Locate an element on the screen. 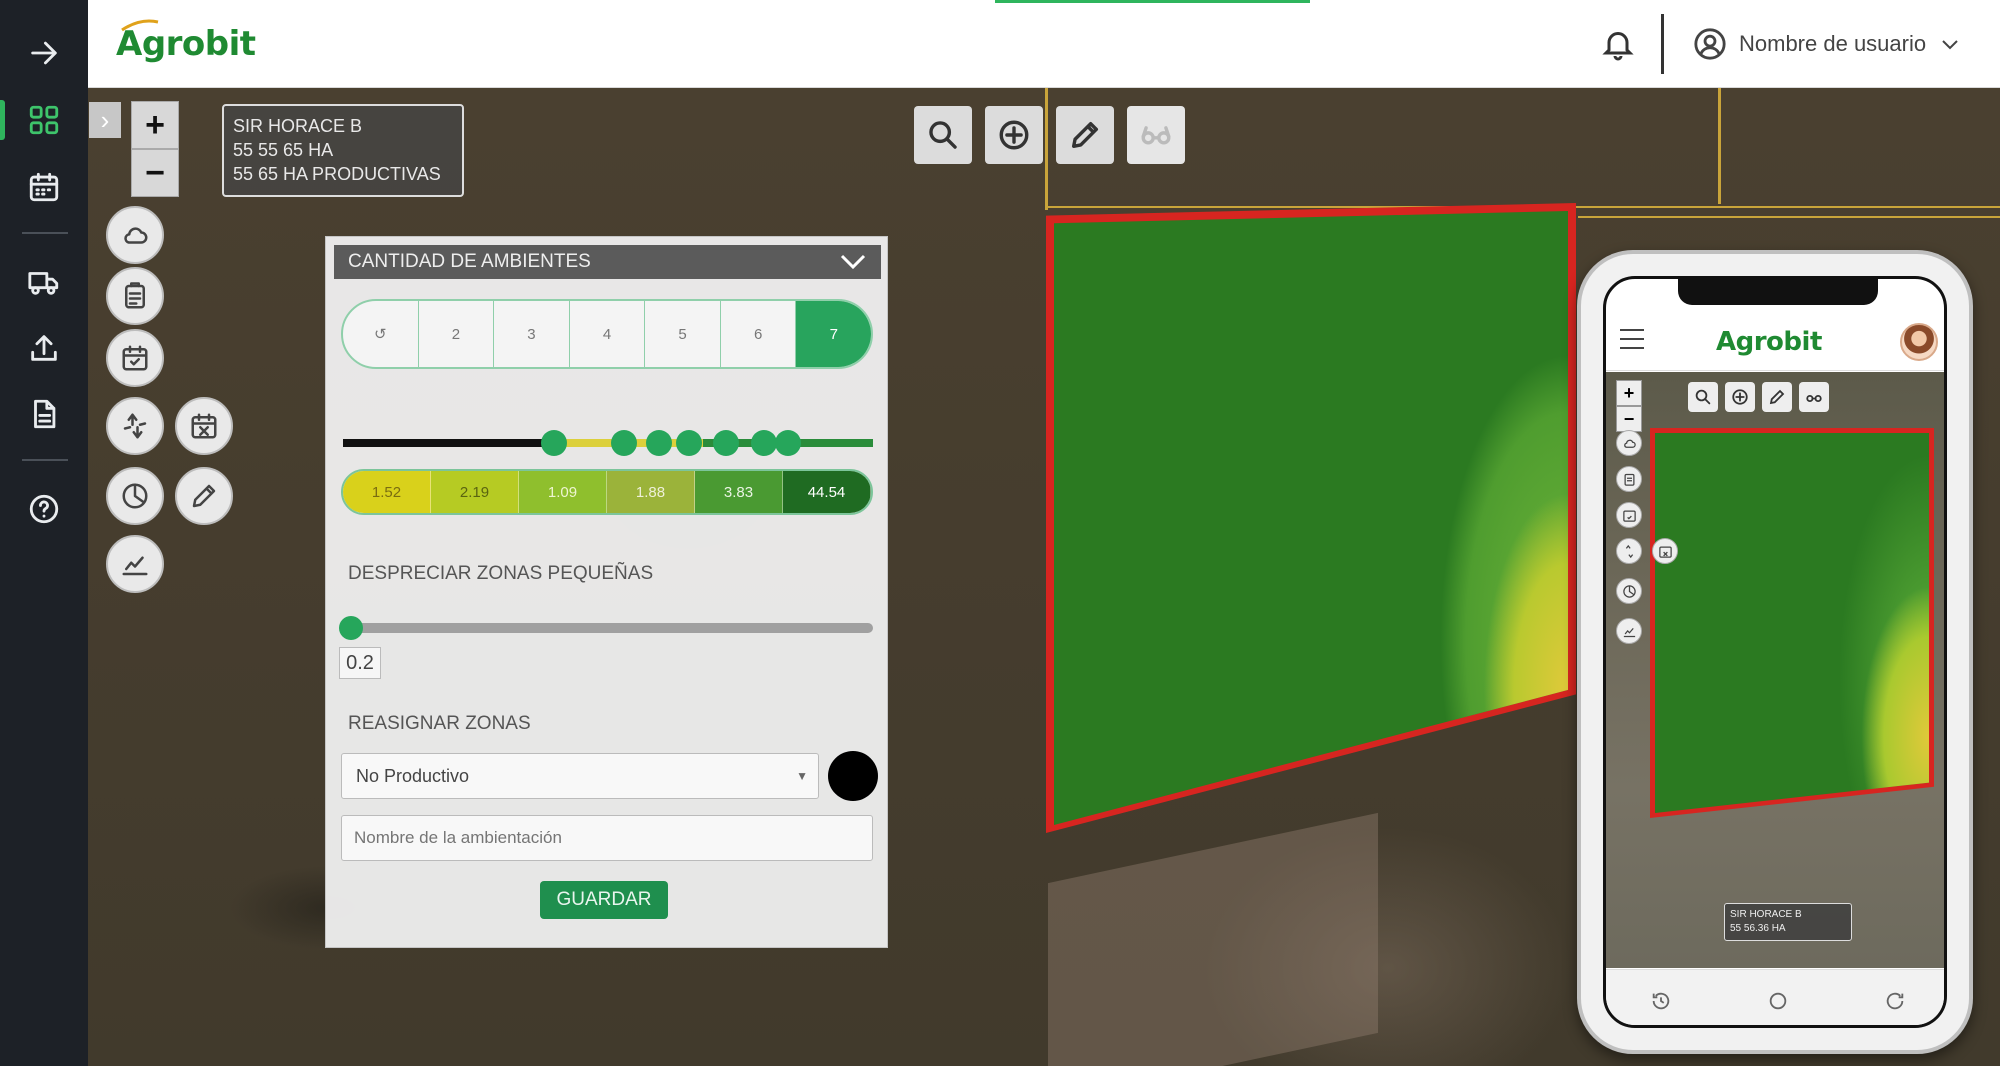 Image resolution: width=2000 pixels, height=1066 pixels. chevron-right-icon: › is located at coordinates (105, 119).